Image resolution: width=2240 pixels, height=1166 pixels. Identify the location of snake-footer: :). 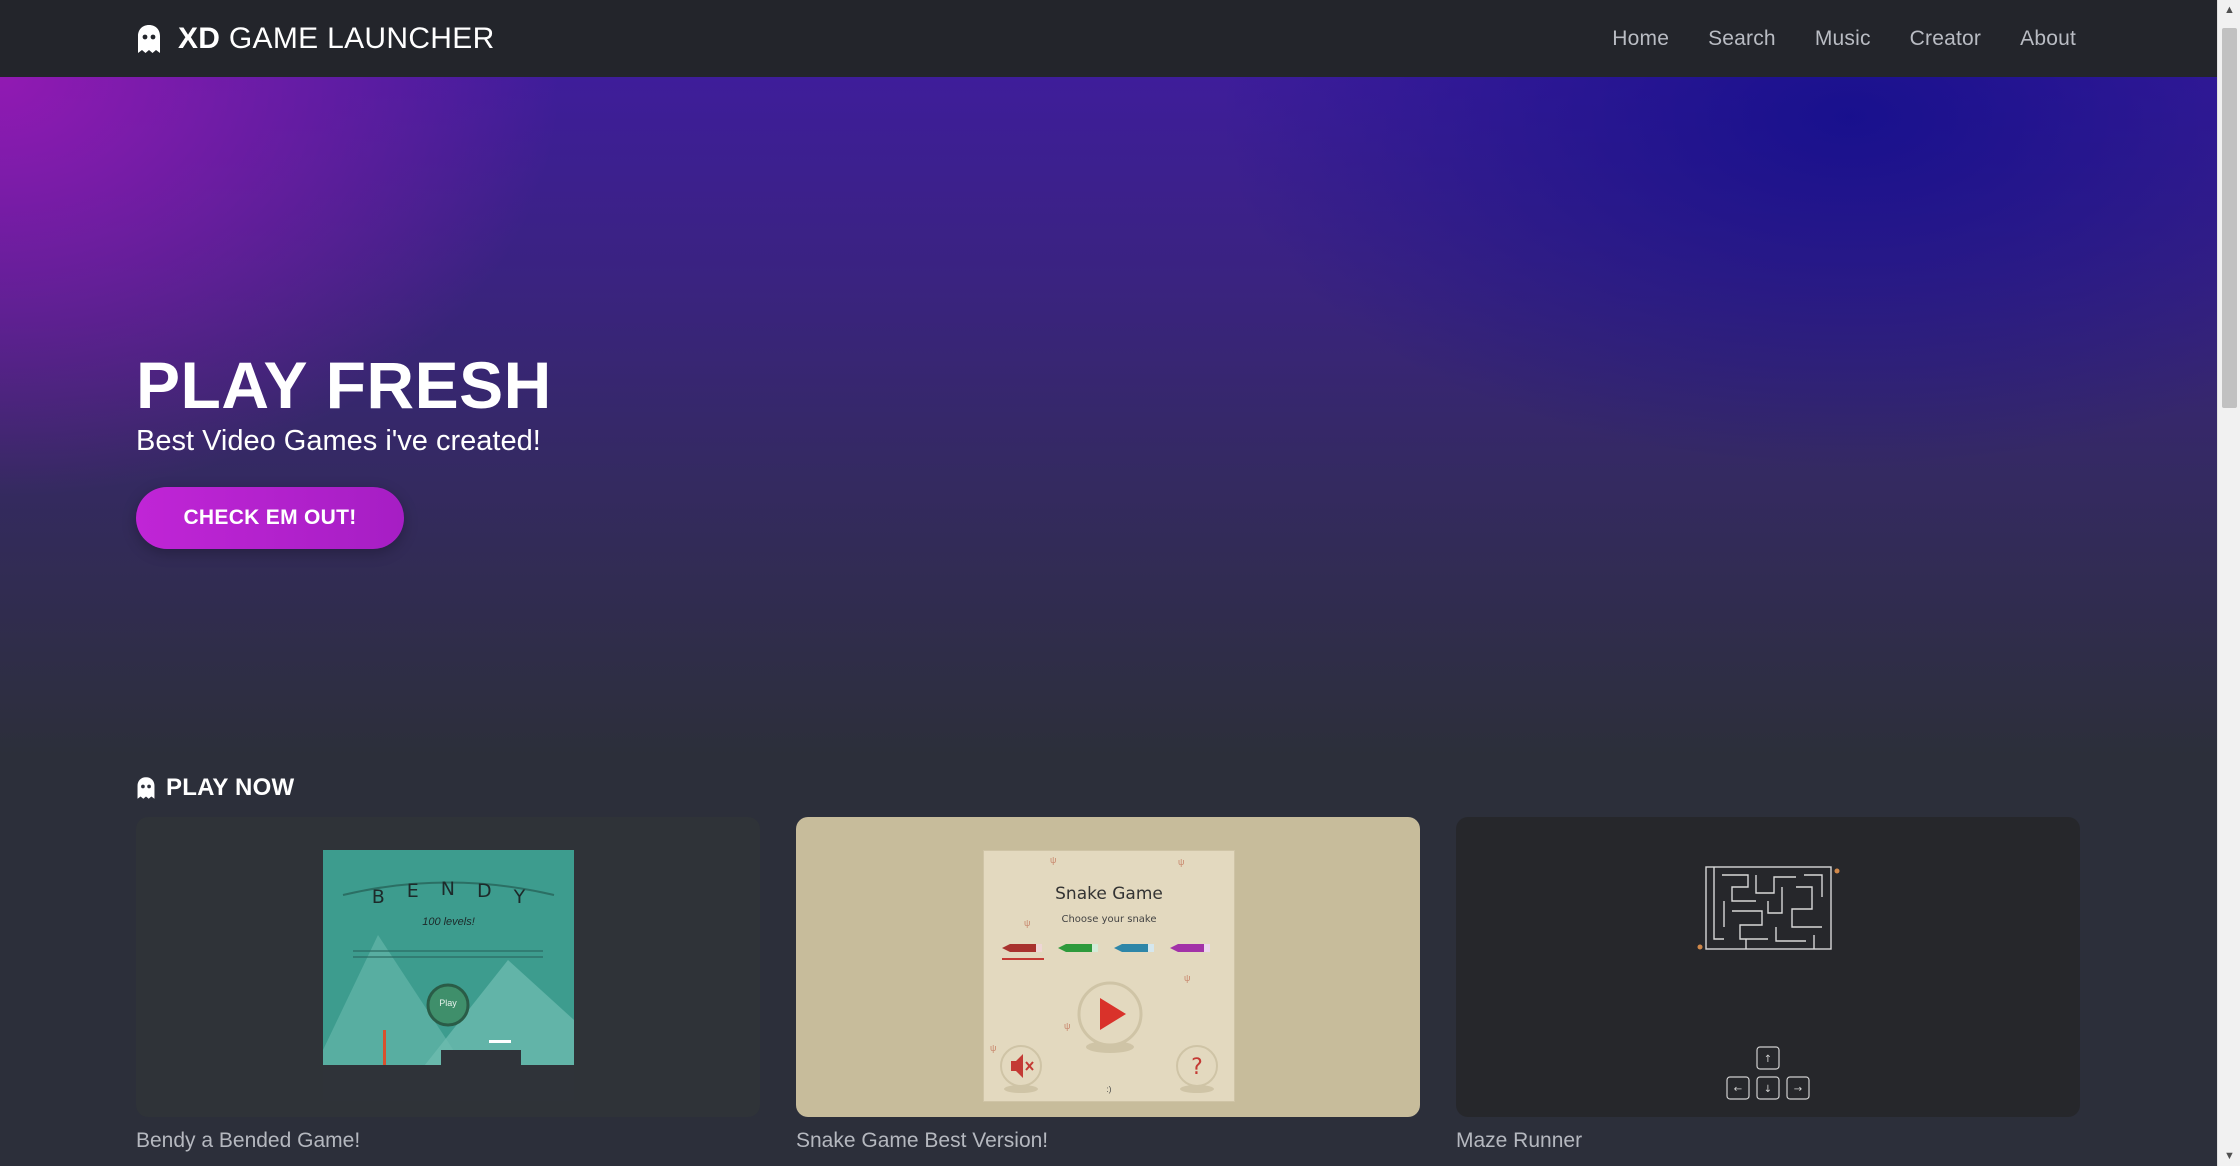
(1109, 1089).